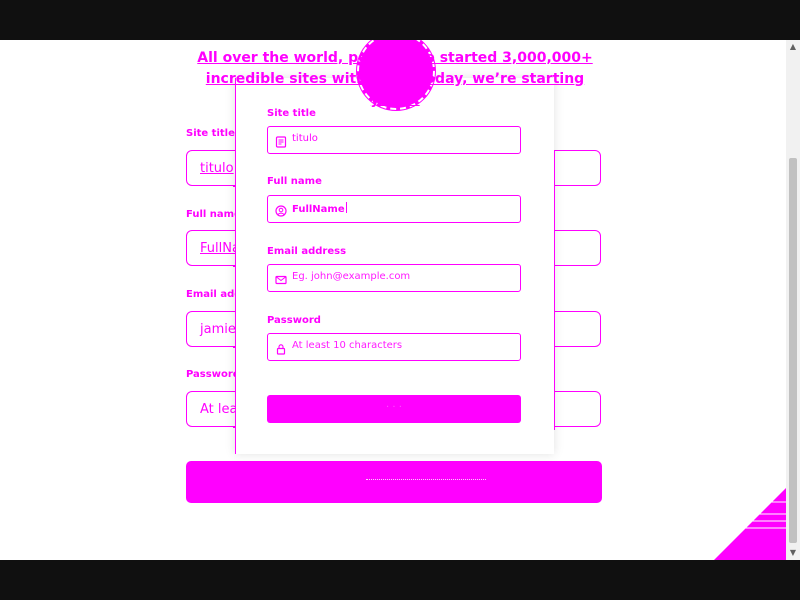  Describe the element at coordinates (477, 89) in the screenshot. I see `headline-line-2-b: st. Today, we’re starting yours.` at that location.